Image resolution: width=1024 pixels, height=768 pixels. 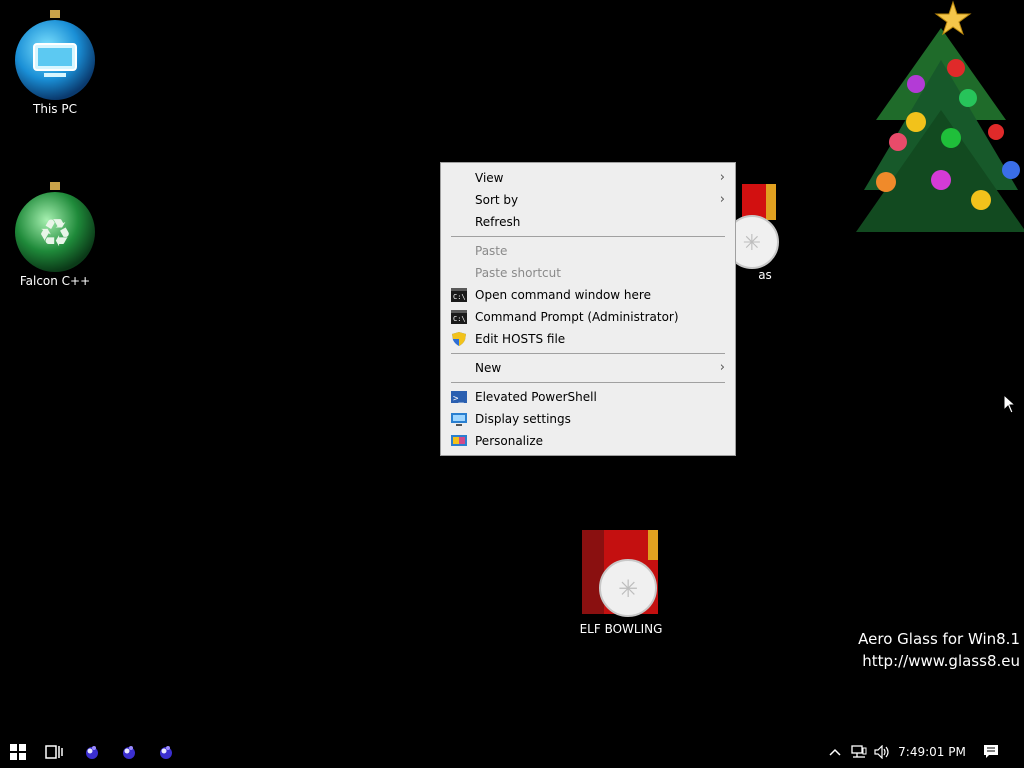 I want to click on menu-item-sort-by: Sort by ›, so click(x=588, y=200).